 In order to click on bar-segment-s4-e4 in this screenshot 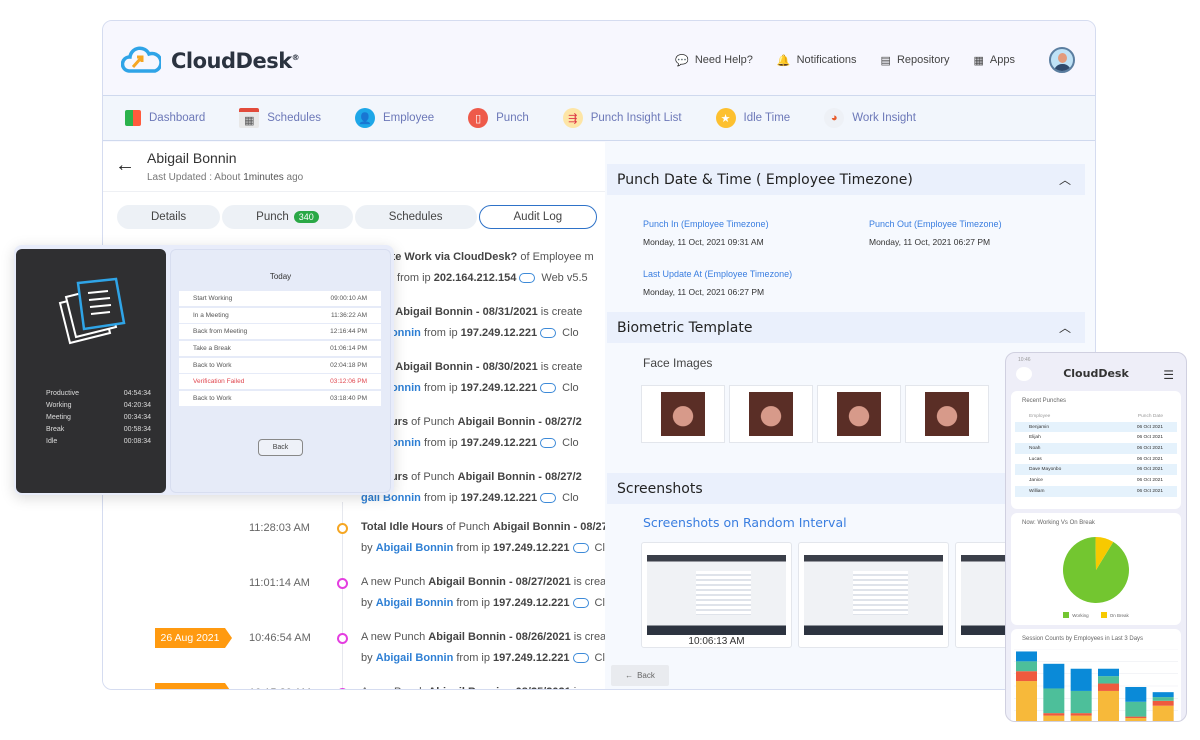, I will do `click(1108, 672)`.